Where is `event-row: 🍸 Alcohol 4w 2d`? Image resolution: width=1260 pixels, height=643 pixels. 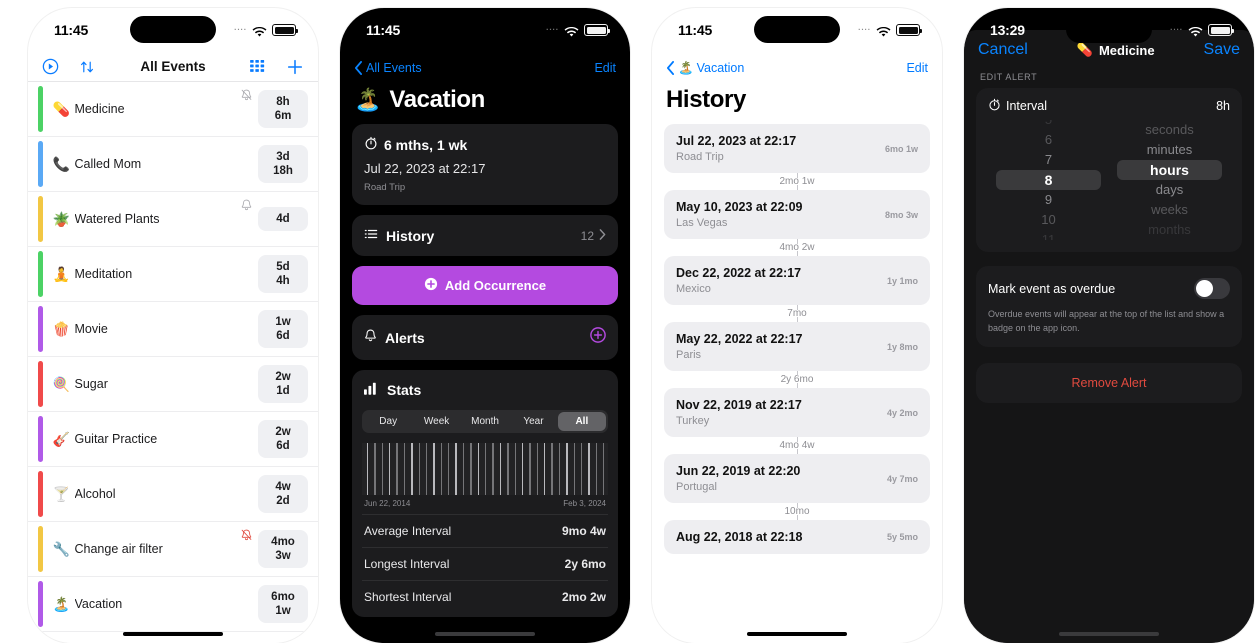 event-row: 🍸 Alcohol 4w 2d is located at coordinates (173, 494).